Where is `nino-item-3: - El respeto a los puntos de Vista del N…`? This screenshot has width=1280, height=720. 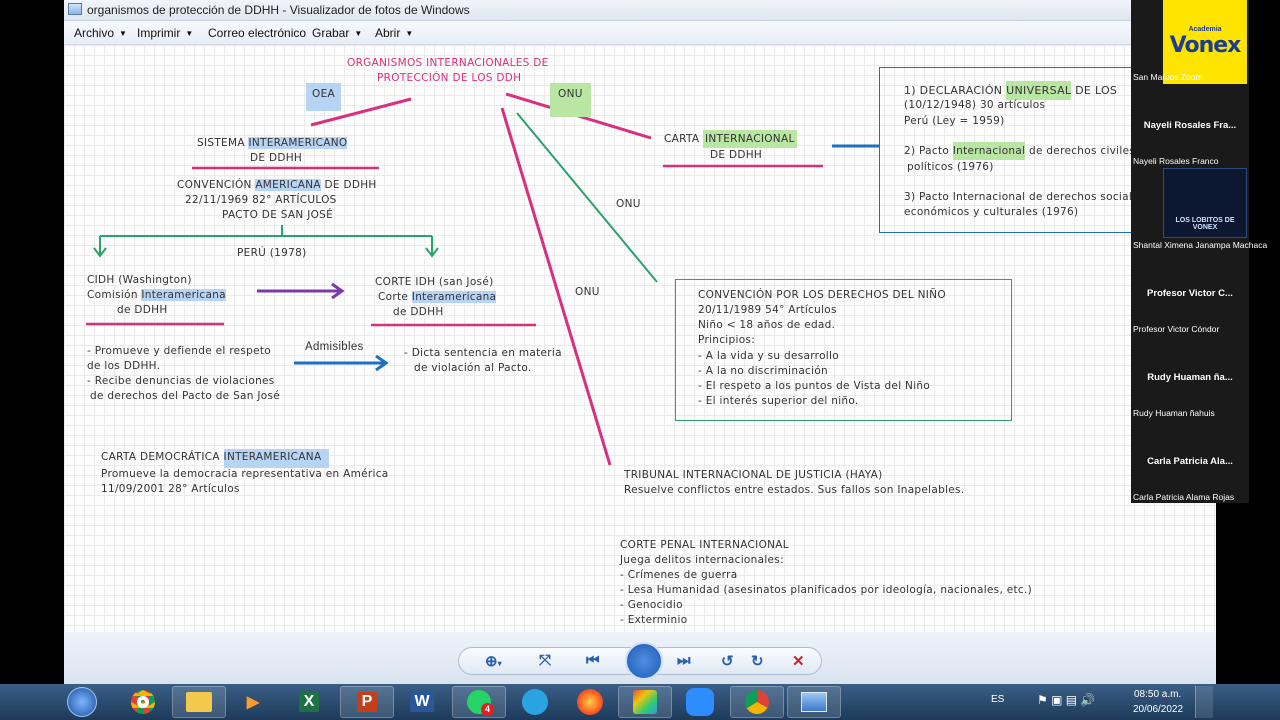
nino-item-3: - El respeto a los puntos de Vista del N… is located at coordinates (814, 386).